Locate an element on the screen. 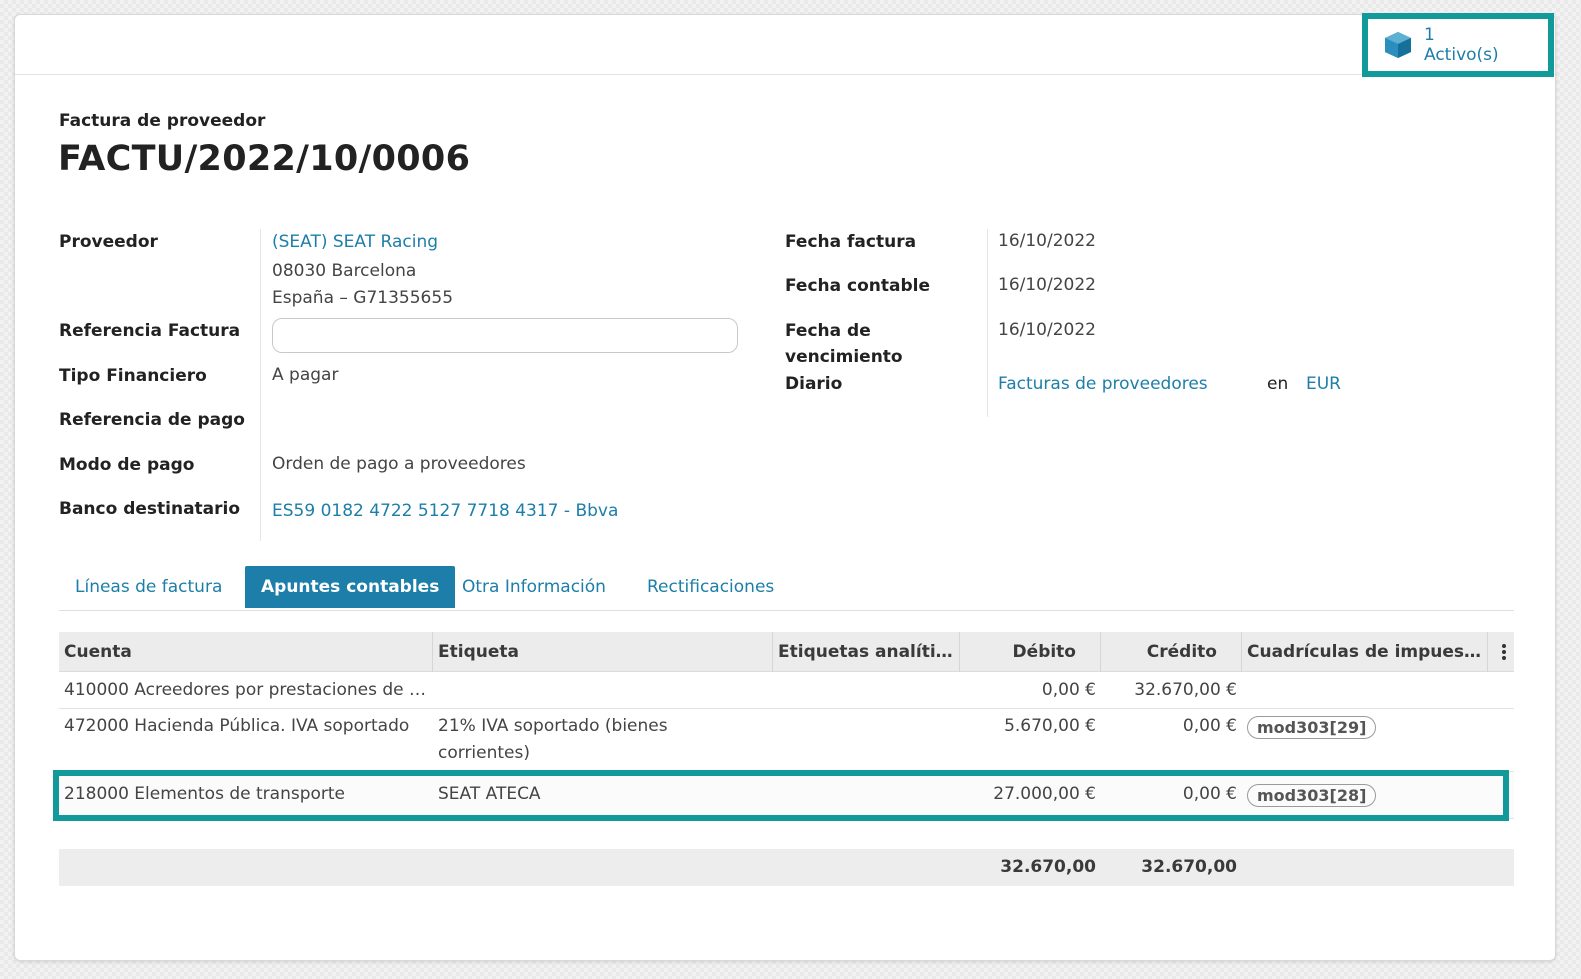 The width and height of the screenshot is (1581, 979). diario-link: Facturas de proveedores is located at coordinates (1103, 384).